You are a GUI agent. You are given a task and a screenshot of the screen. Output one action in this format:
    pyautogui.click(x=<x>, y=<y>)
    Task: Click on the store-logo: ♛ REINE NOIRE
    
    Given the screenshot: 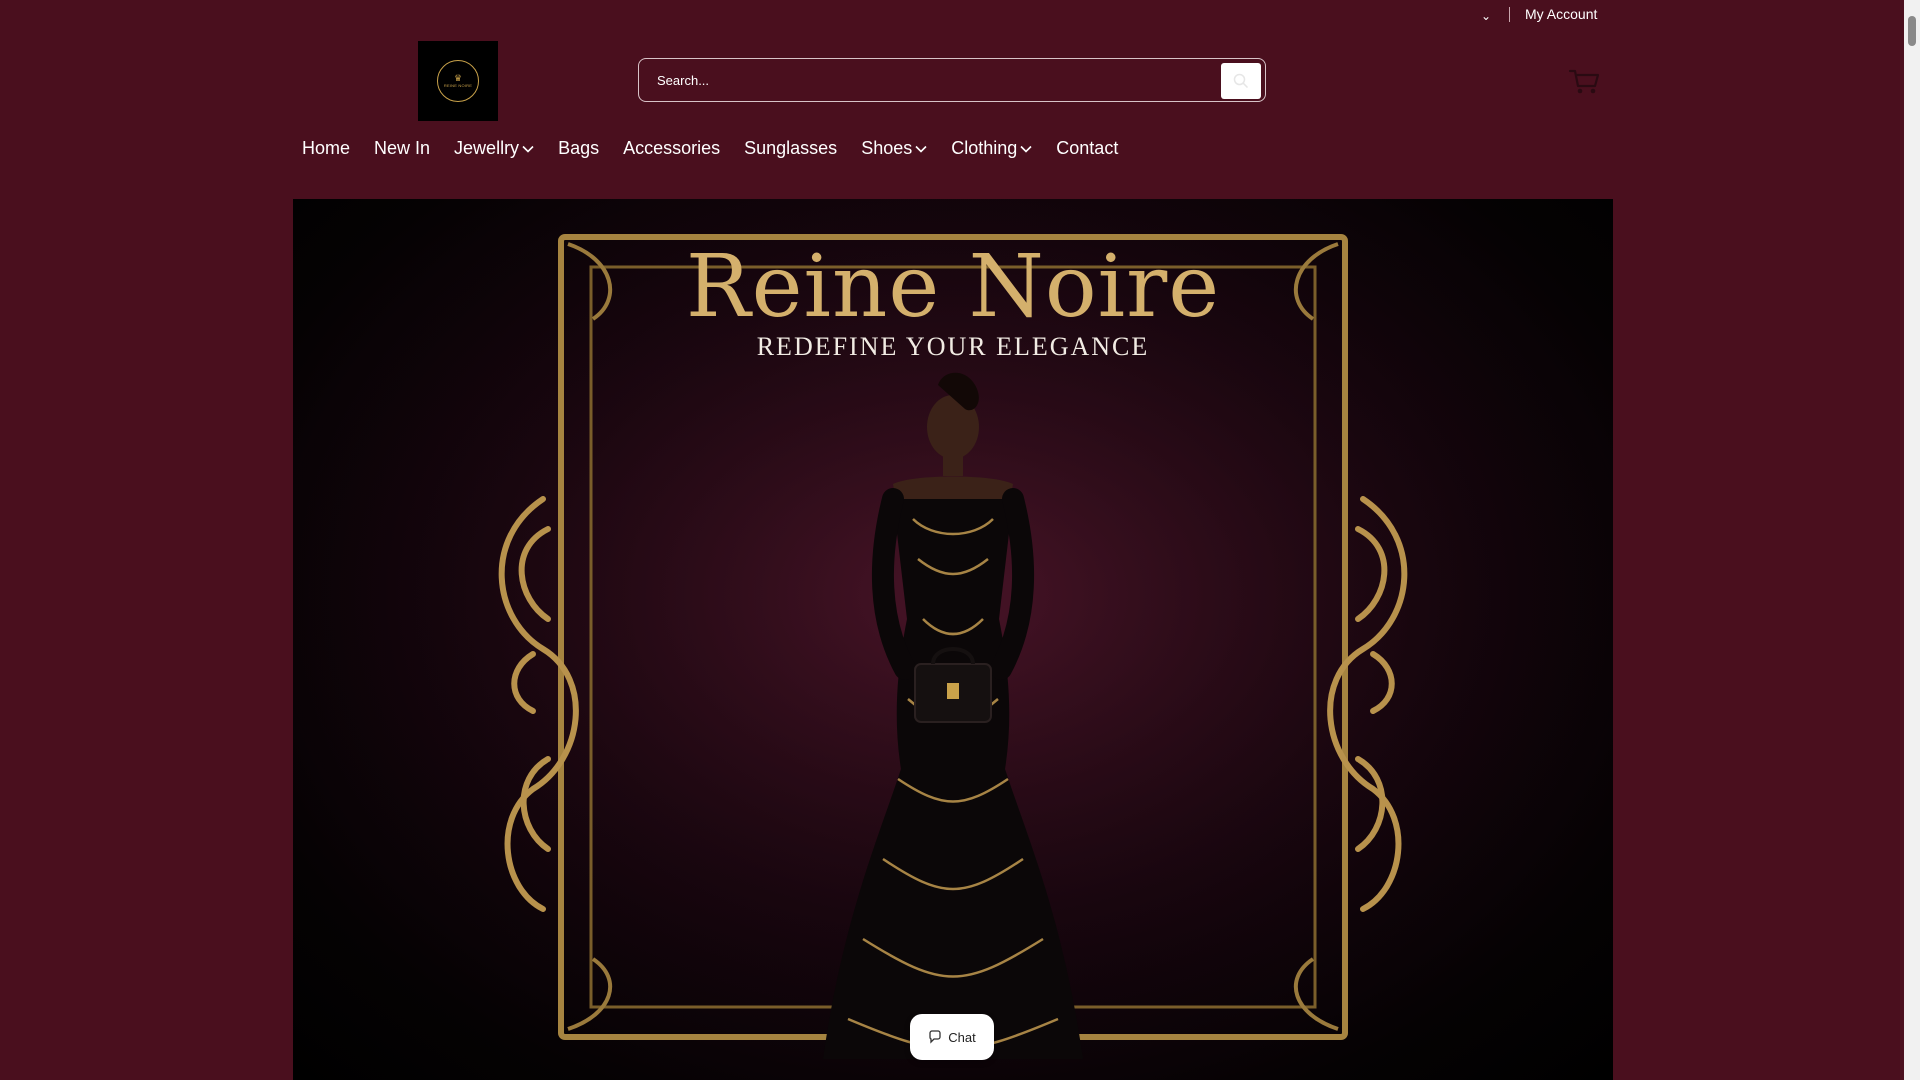 What is the action you would take?
    pyautogui.click(x=458, y=81)
    